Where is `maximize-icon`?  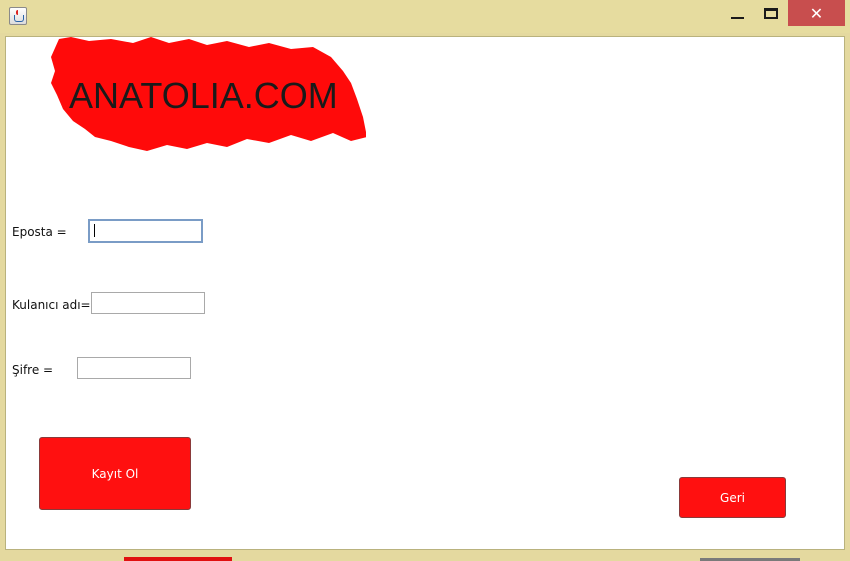 maximize-icon is located at coordinates (771, 13).